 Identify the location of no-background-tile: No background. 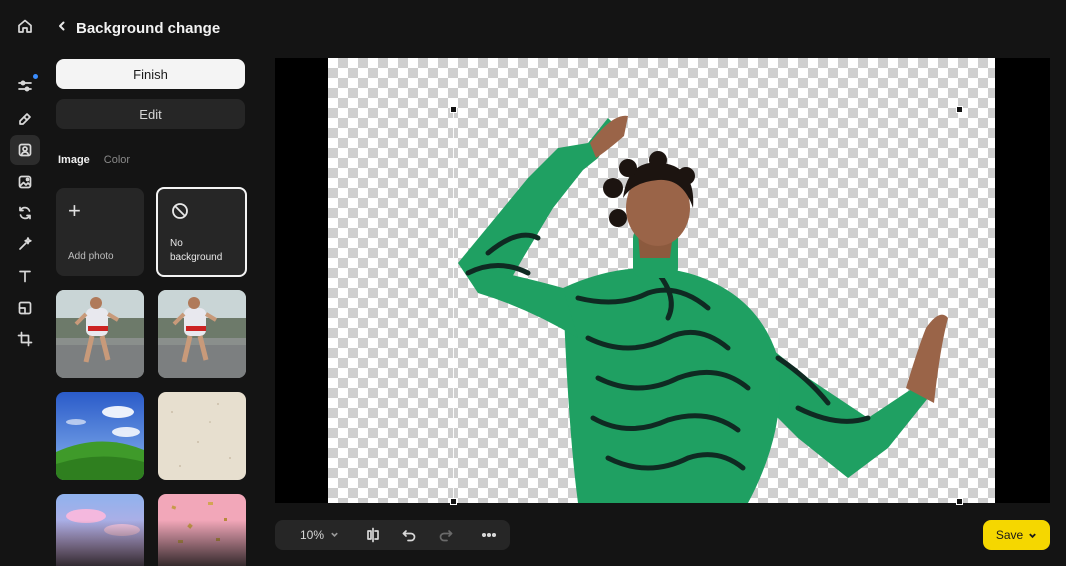
(201, 232).